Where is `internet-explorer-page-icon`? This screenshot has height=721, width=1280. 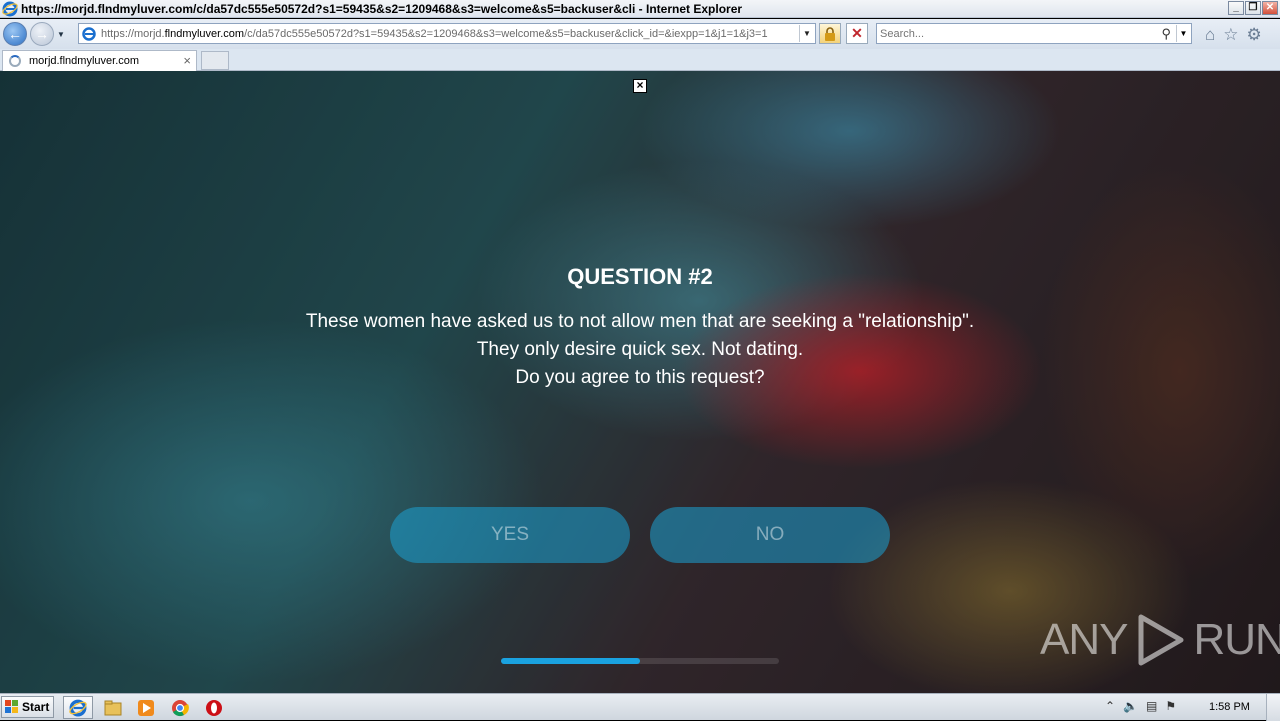
internet-explorer-page-icon is located at coordinates (89, 33).